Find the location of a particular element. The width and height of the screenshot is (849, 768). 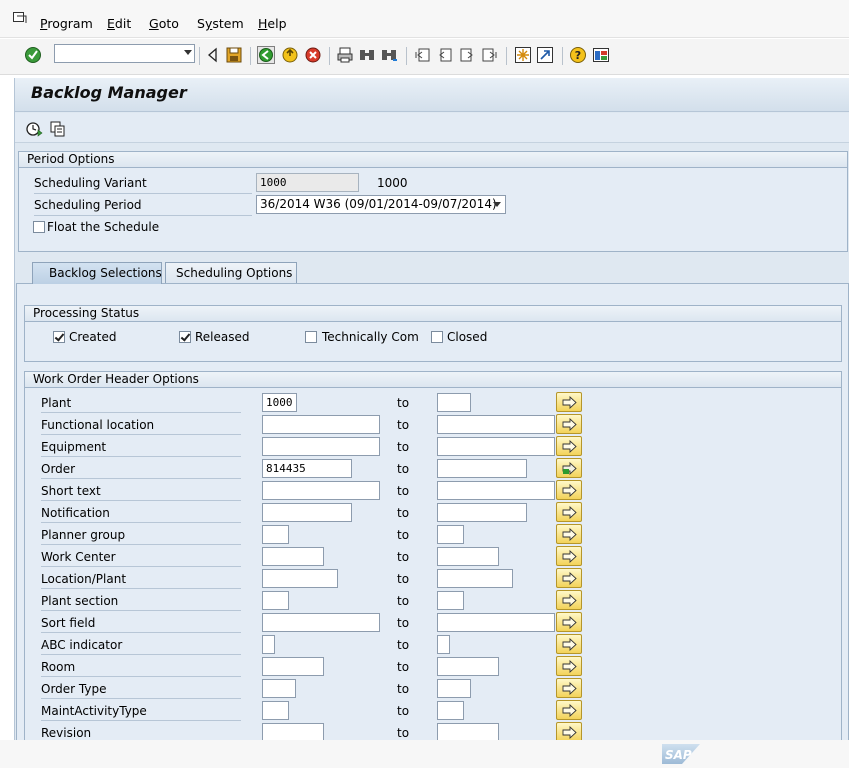

create-session-icon is located at coordinates (523, 55).